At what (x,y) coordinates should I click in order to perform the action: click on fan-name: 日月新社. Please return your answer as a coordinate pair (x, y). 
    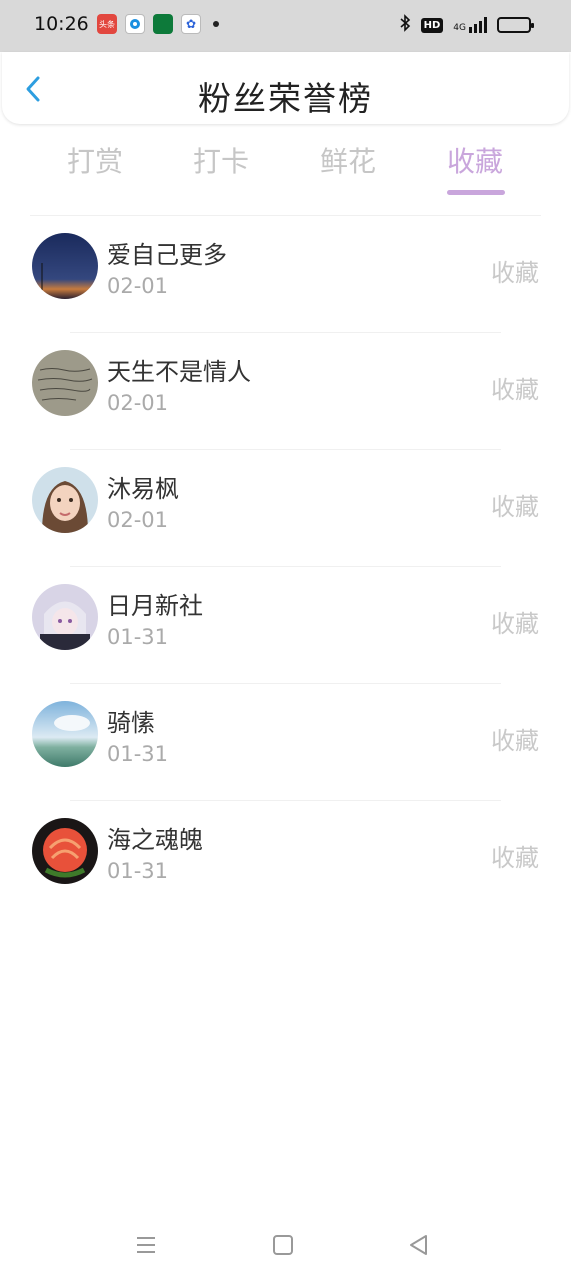
    Looking at the image, I should click on (155, 606).